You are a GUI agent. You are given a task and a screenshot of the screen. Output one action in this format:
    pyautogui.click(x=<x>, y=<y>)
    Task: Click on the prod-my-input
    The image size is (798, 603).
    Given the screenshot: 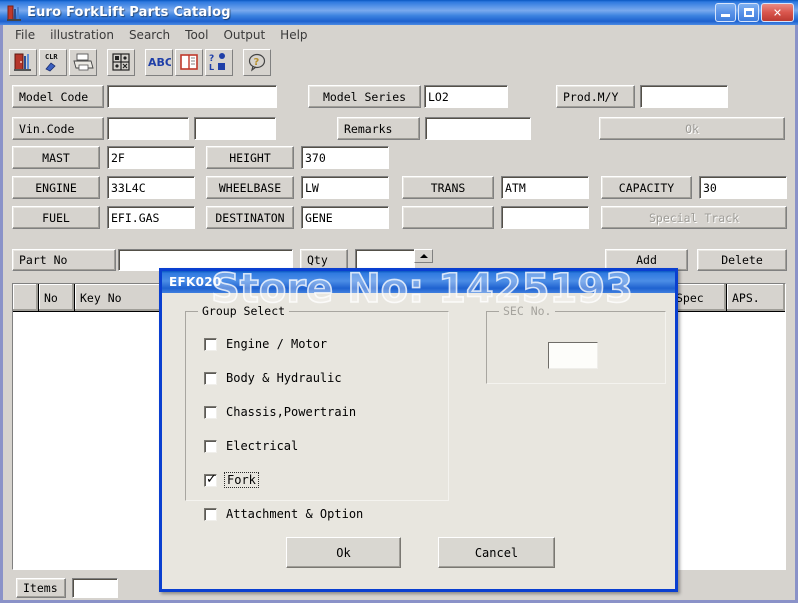 What is the action you would take?
    pyautogui.click(x=684, y=96)
    